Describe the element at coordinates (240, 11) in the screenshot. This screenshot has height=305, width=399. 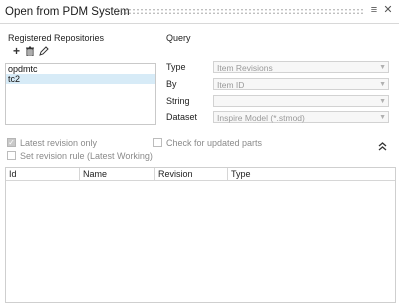
I see `drag-handle` at that location.